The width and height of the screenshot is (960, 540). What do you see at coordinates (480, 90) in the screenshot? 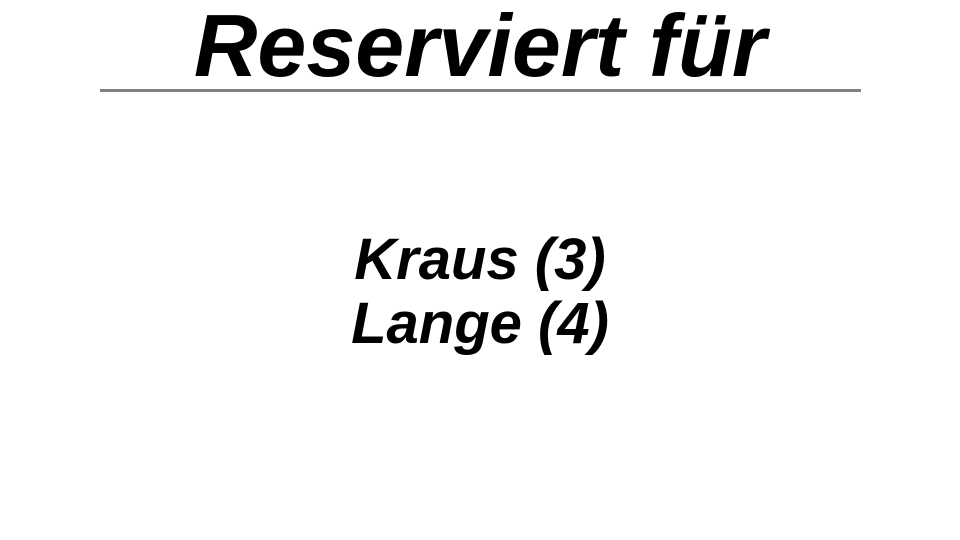
I see `title-divider` at bounding box center [480, 90].